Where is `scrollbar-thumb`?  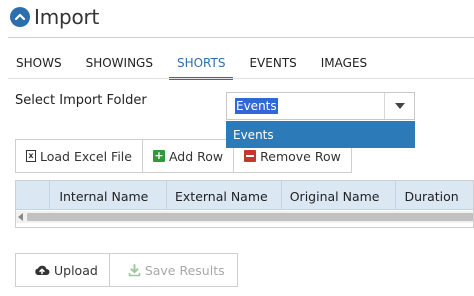 scrollbar-thumb is located at coordinates (250, 217).